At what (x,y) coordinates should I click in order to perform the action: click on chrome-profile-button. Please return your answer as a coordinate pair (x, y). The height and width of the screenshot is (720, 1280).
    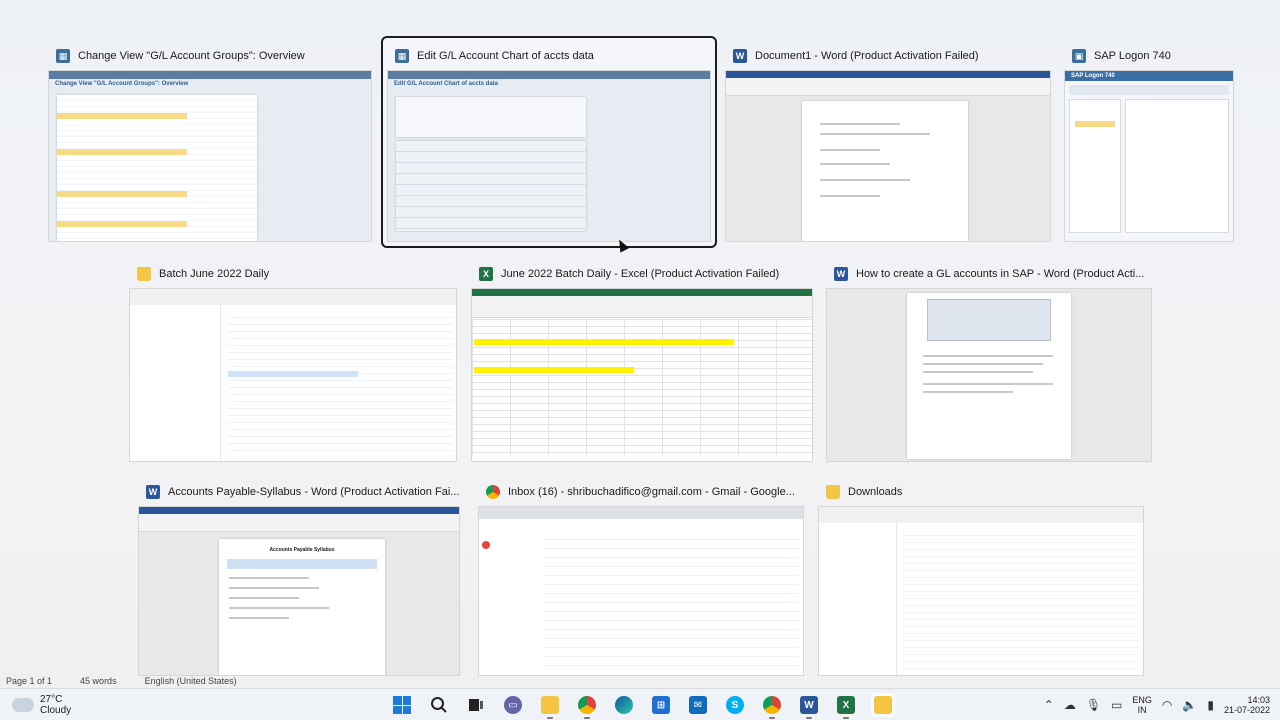
    Looking at the image, I should click on (772, 706).